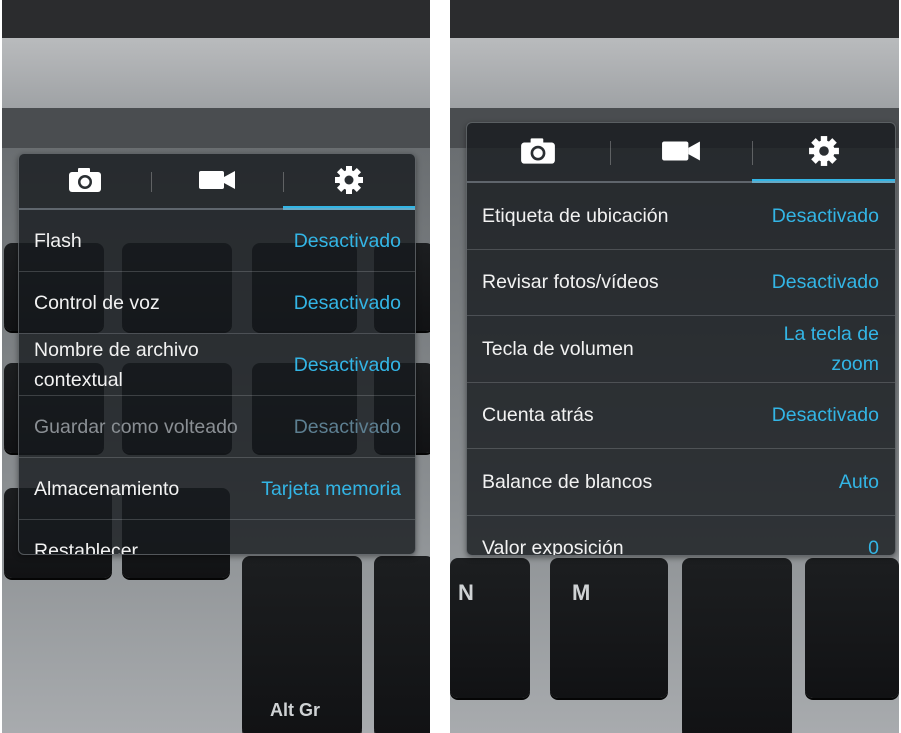  I want to click on setting-contextual-filename: Nombre de archivo contextual Desactivado, so click(217, 365).